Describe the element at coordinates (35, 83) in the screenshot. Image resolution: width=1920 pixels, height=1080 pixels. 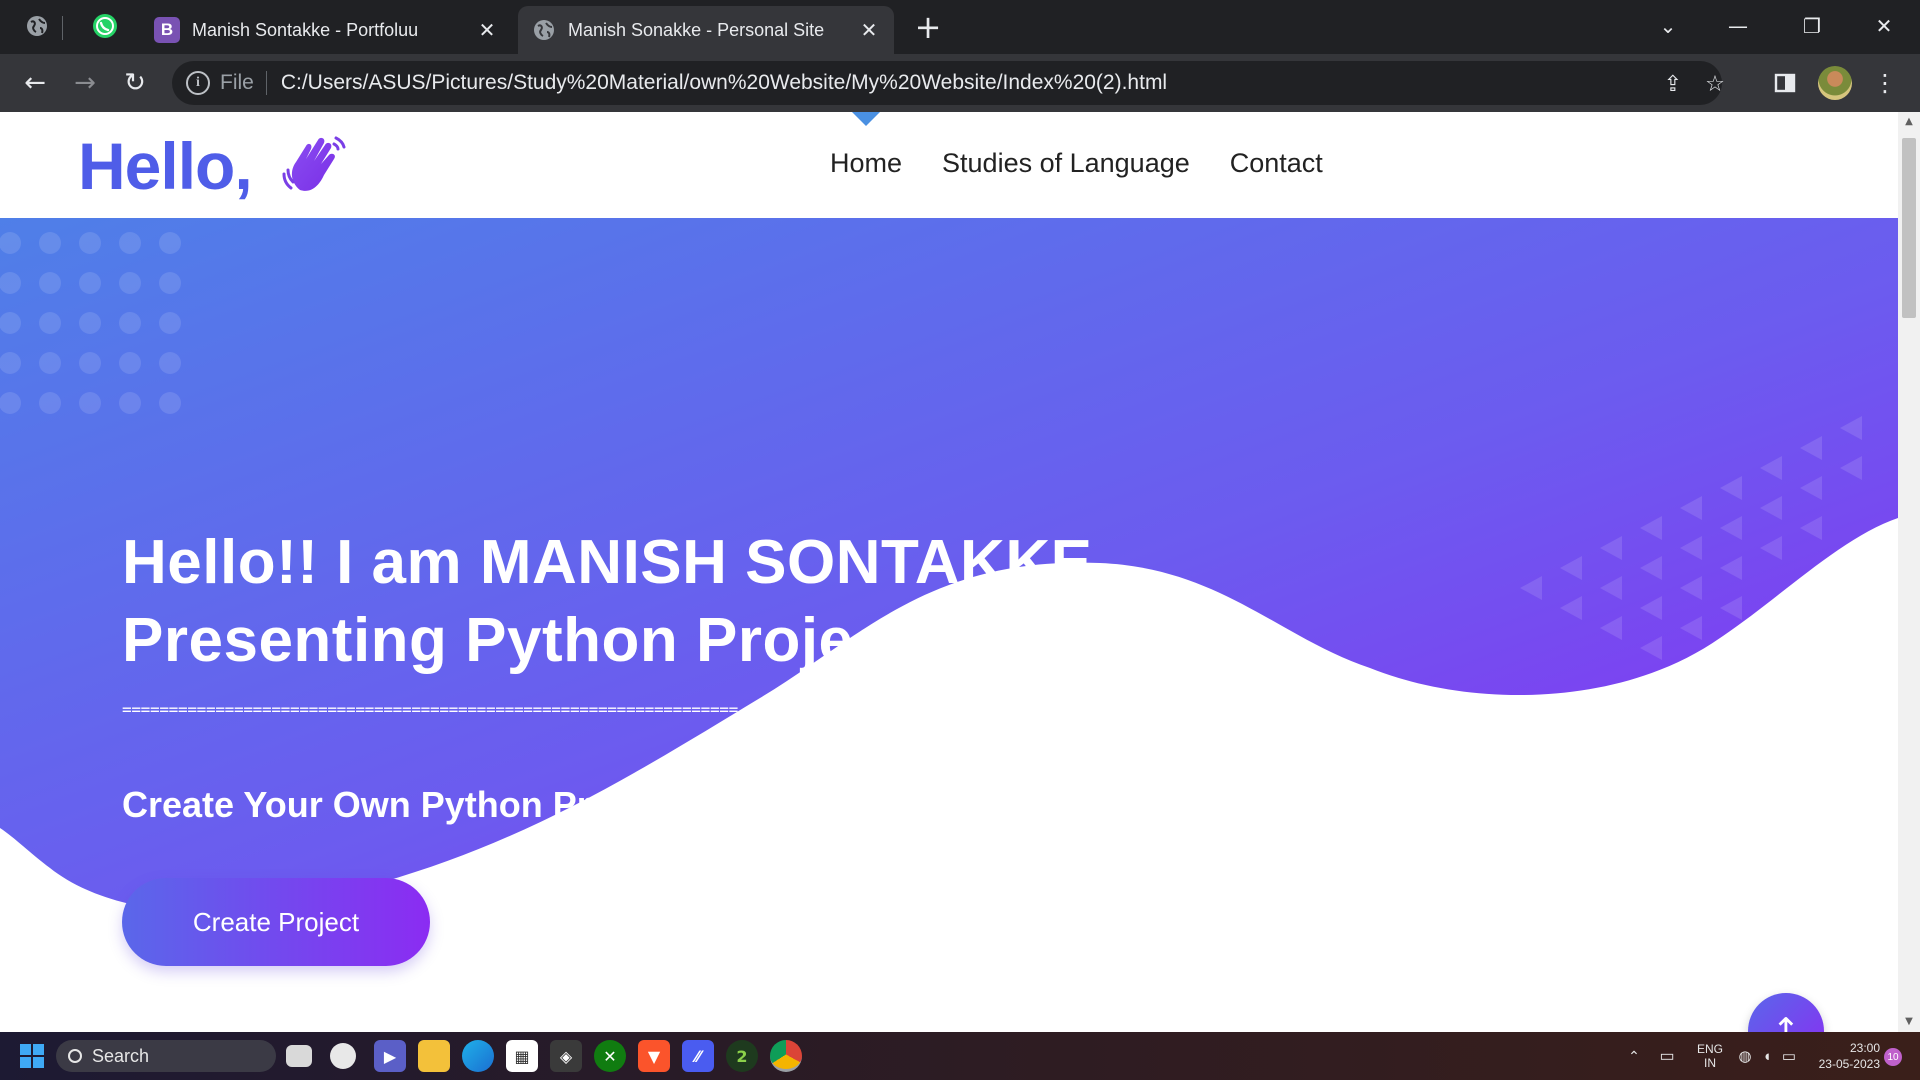
I see `back-button: ←` at that location.